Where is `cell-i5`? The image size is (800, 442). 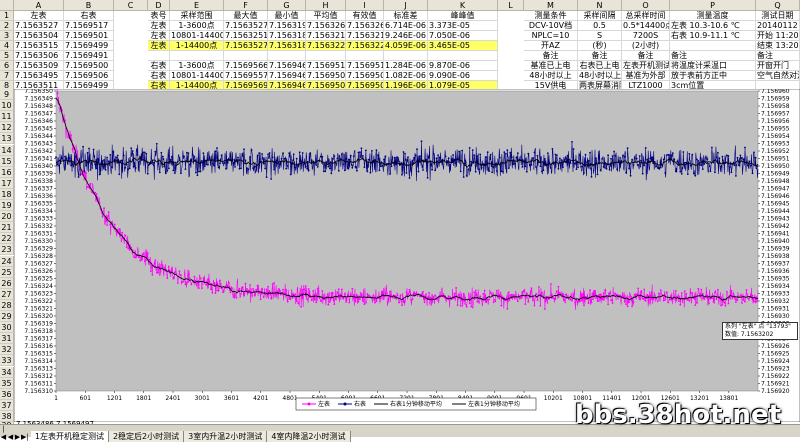
cell-i5 is located at coordinates (365, 56).